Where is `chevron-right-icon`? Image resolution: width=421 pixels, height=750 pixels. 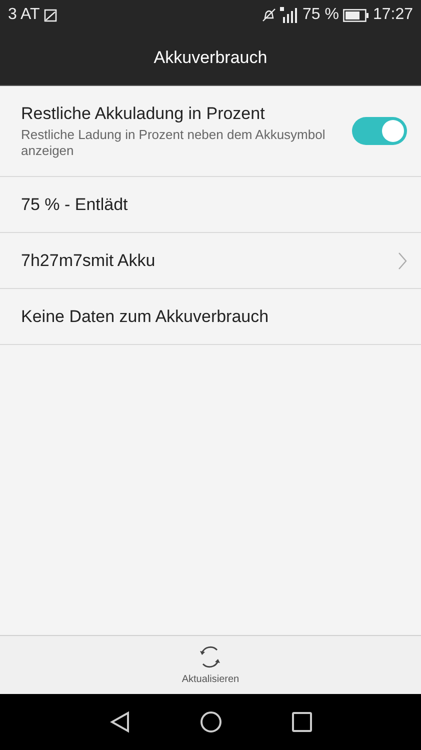
chevron-right-icon is located at coordinates (402, 261).